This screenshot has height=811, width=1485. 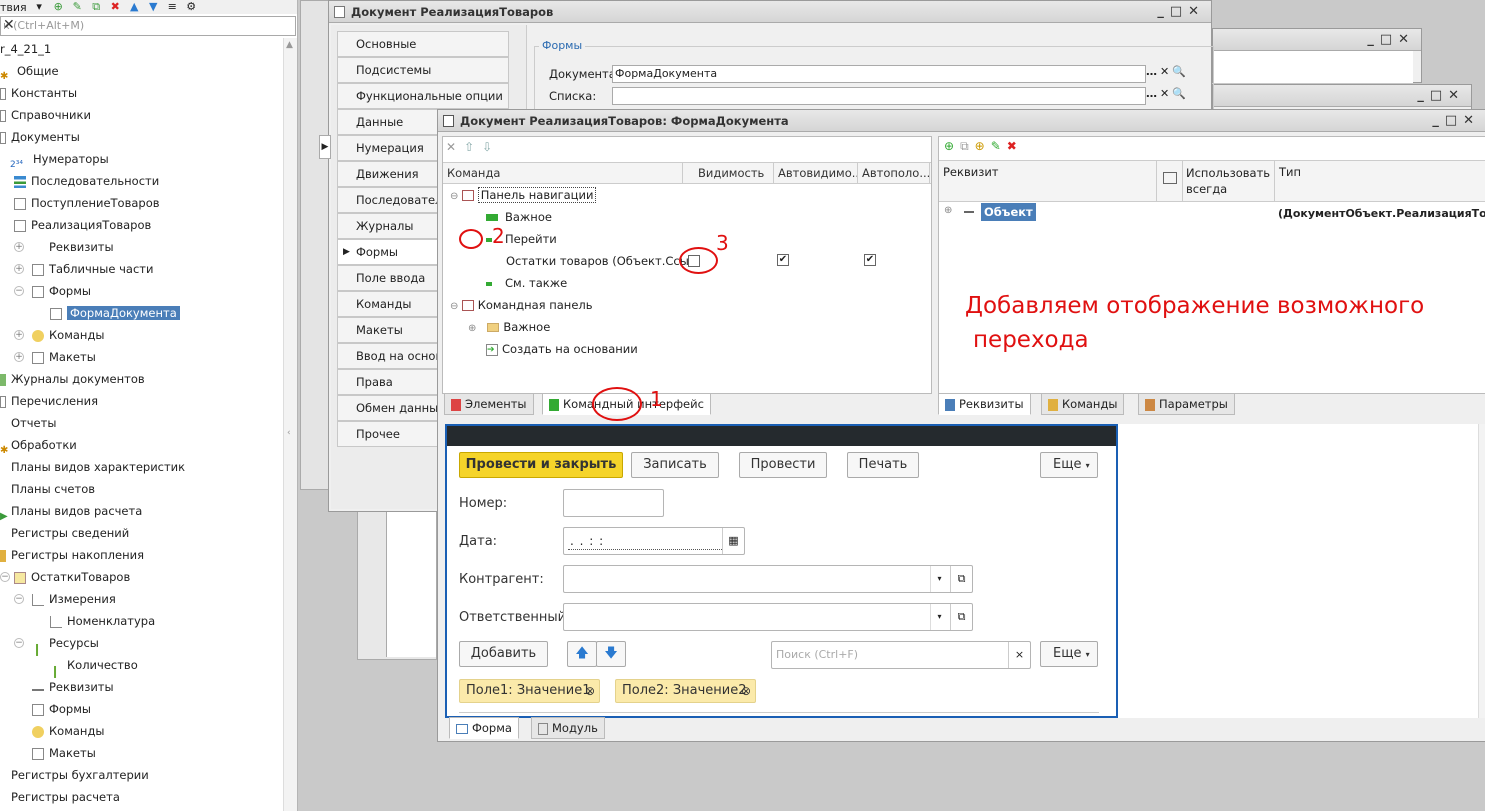 What do you see at coordinates (983, 146) in the screenshot?
I see `add-sub-icon: ⊕` at bounding box center [983, 146].